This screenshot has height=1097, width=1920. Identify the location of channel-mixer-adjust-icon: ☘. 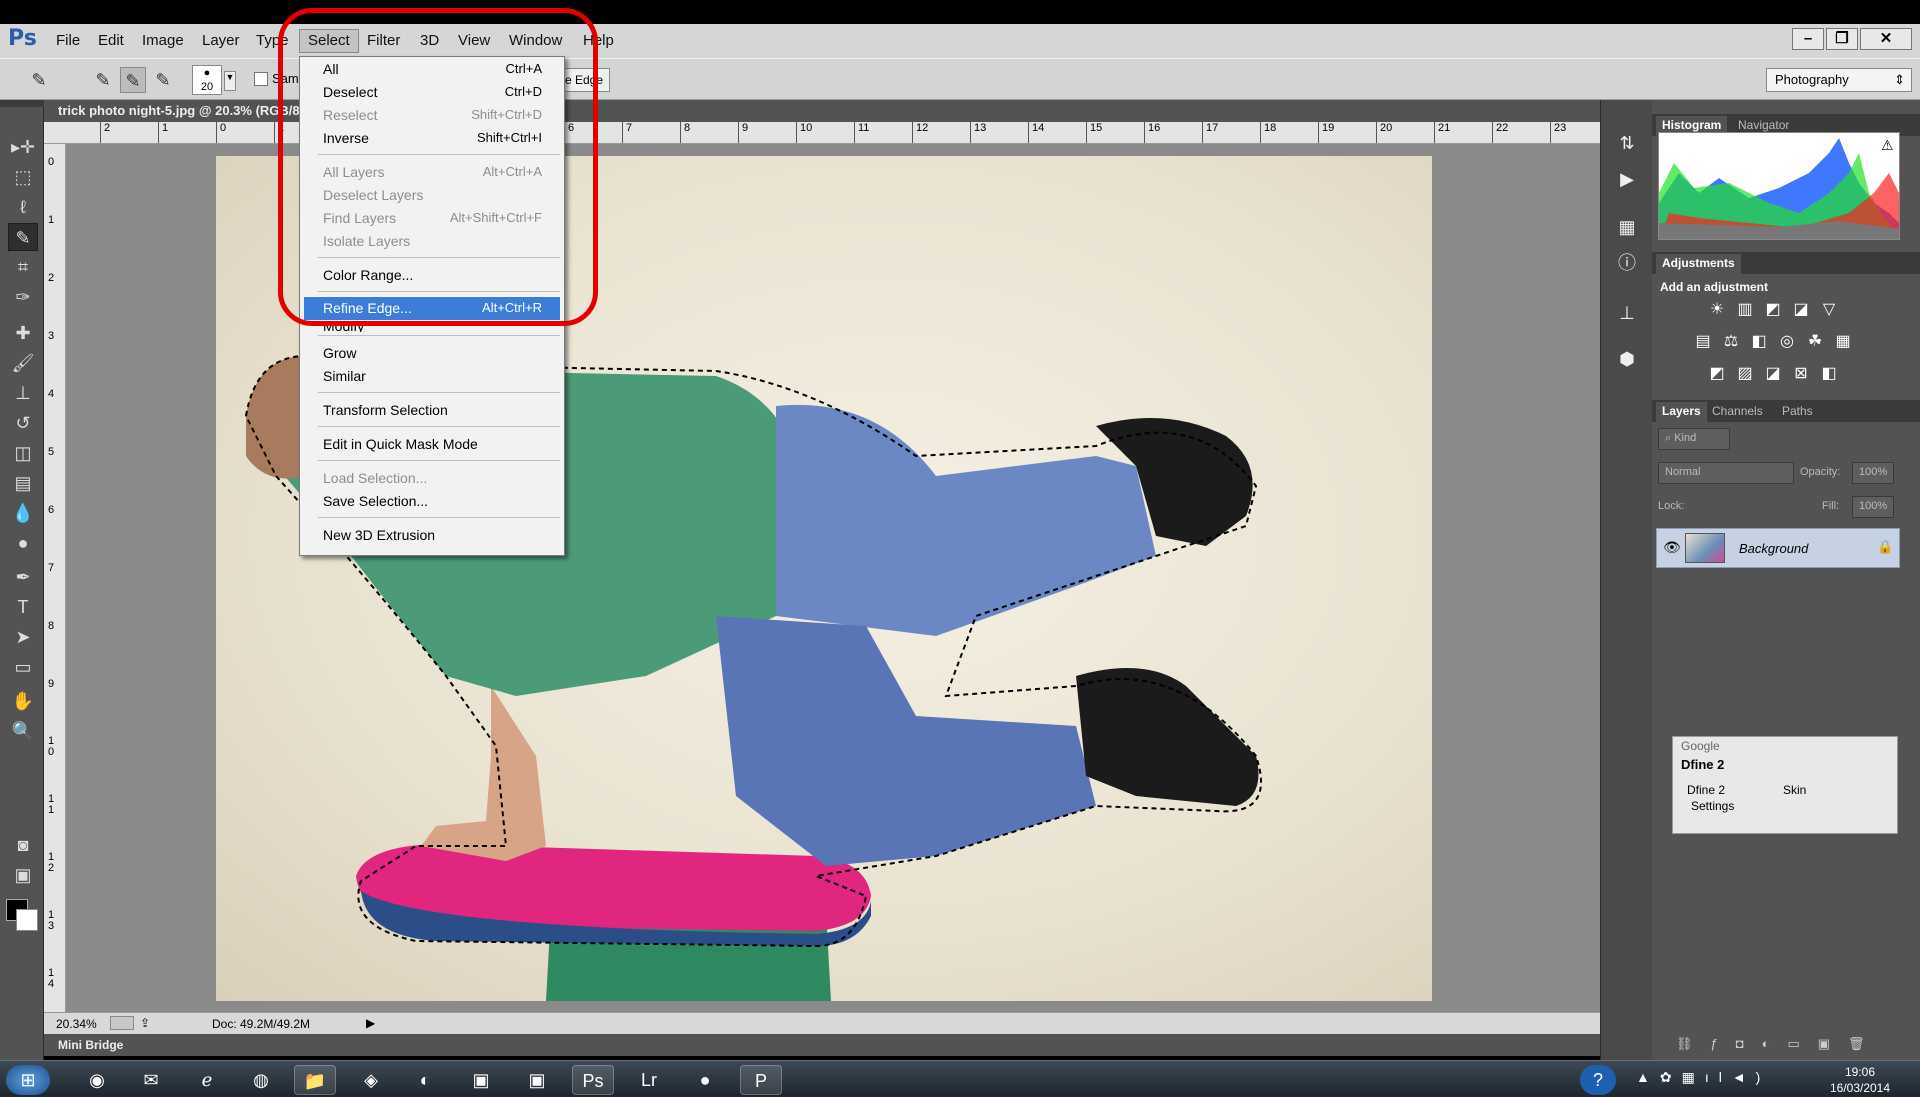
(1815, 342).